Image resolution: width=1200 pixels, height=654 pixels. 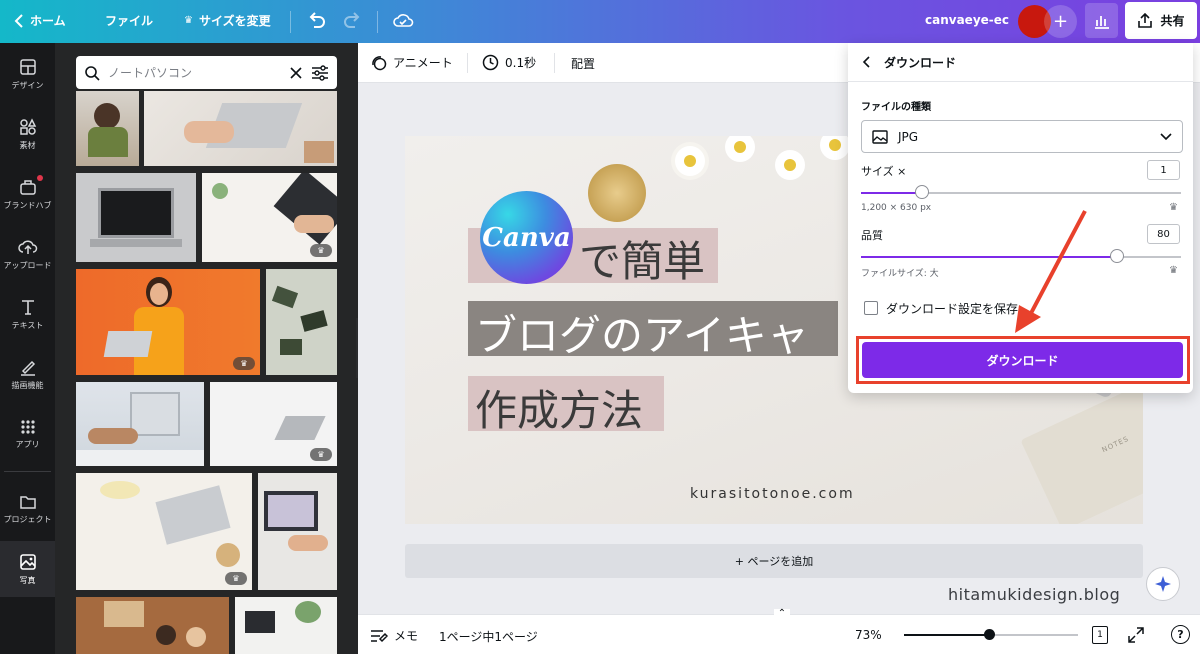 I want to click on redo-icon, so click(x=353, y=21).